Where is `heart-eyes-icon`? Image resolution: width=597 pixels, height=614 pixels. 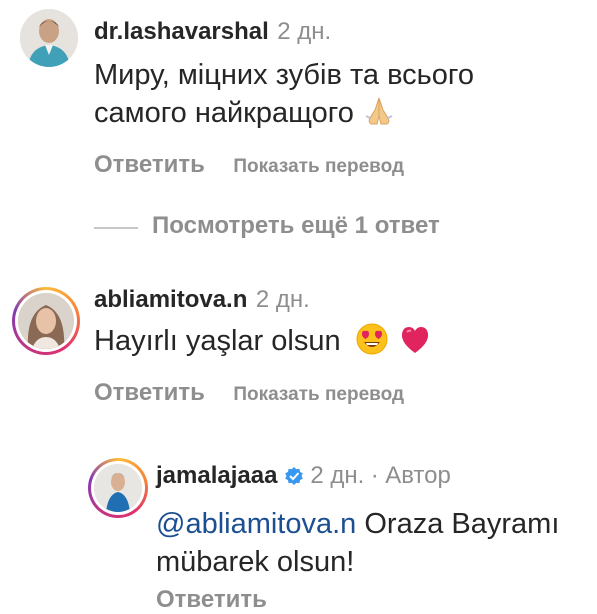 heart-eyes-icon is located at coordinates (372, 344).